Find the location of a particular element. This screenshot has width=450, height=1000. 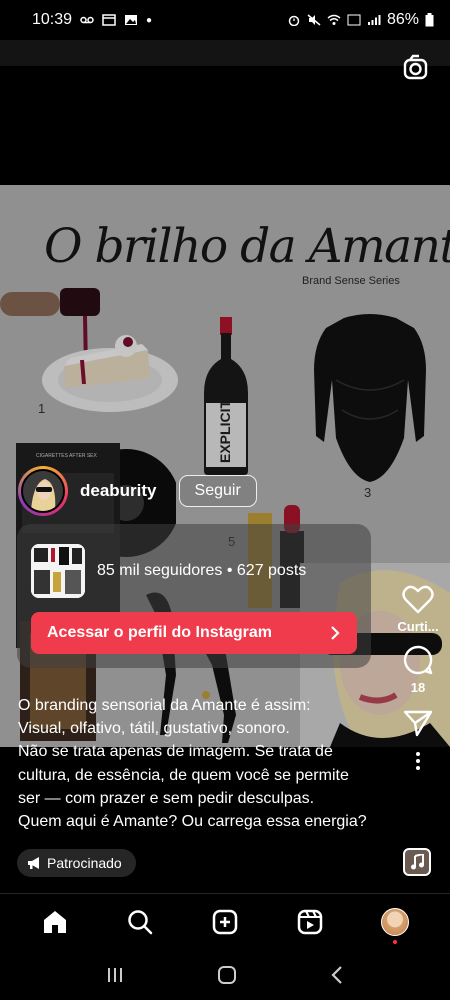

system-nav is located at coordinates (225, 975).